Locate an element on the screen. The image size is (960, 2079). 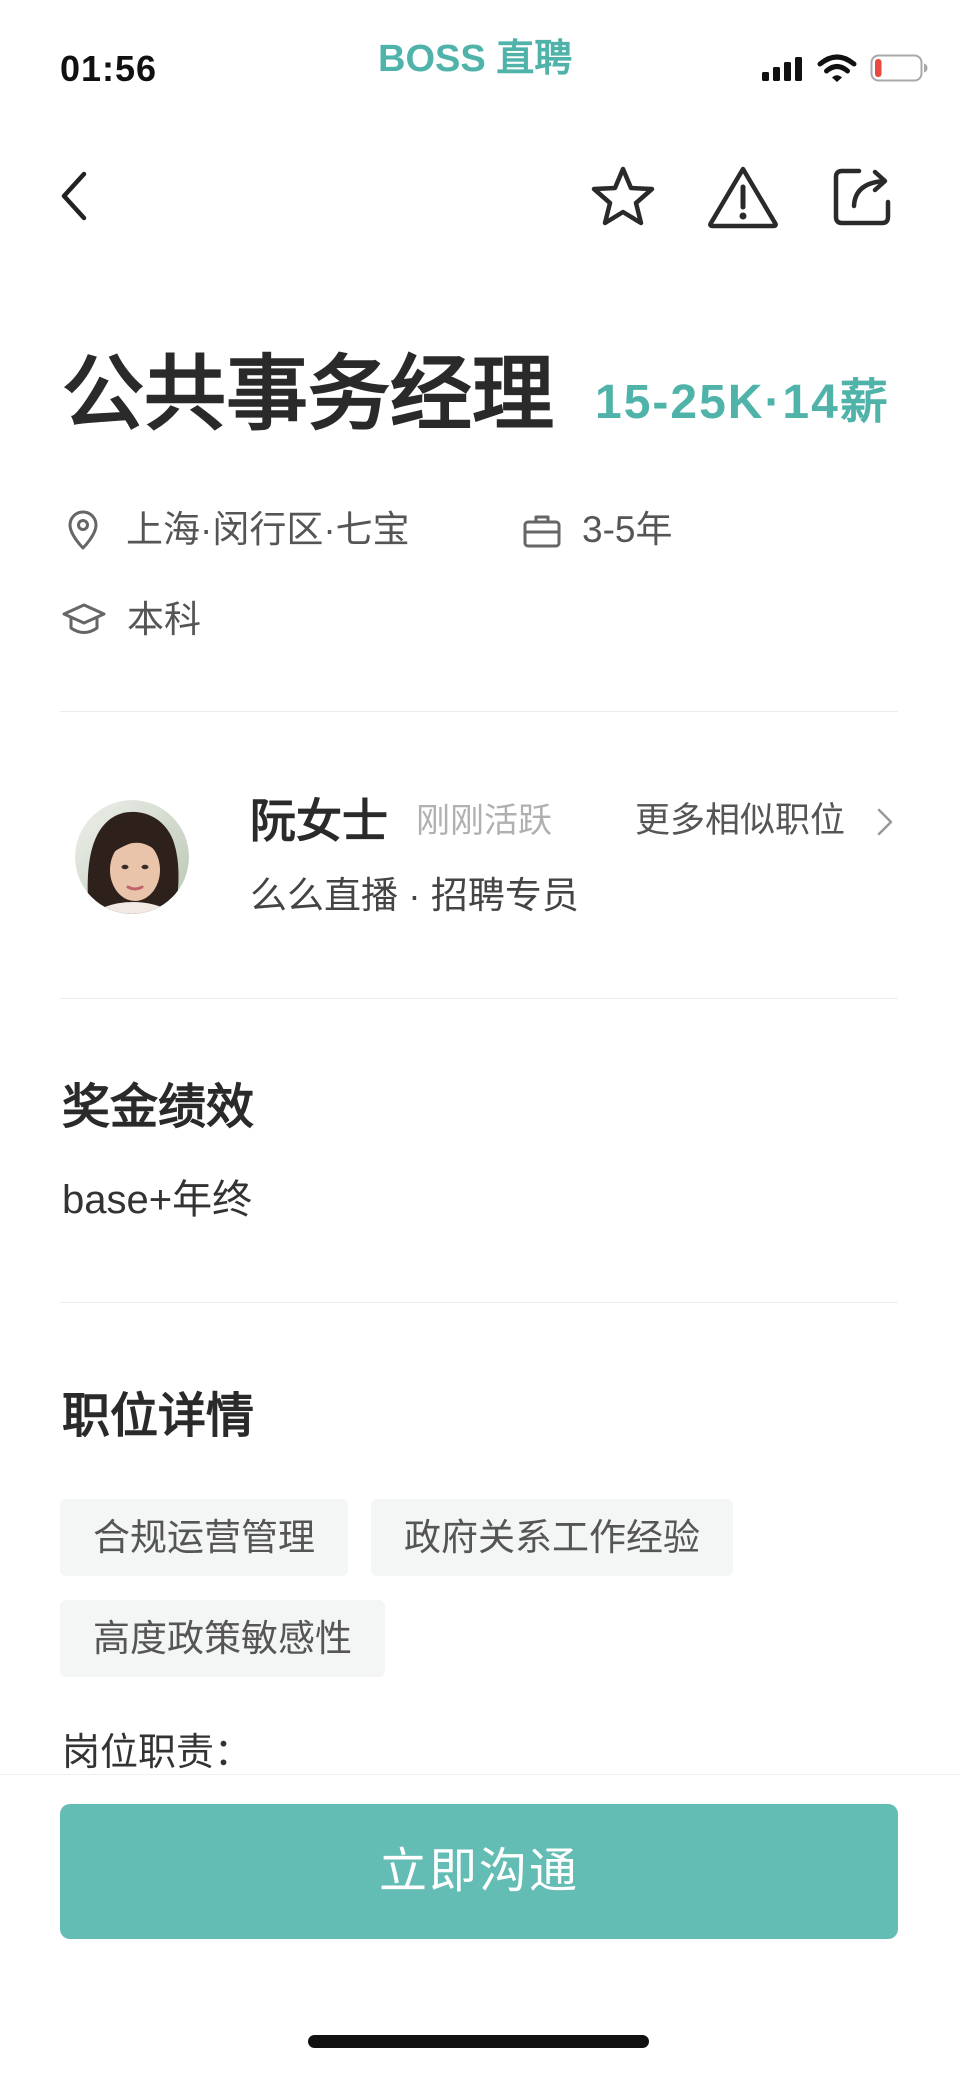
recruiter-activity-status: 刚刚活跃 is located at coordinates (484, 821).